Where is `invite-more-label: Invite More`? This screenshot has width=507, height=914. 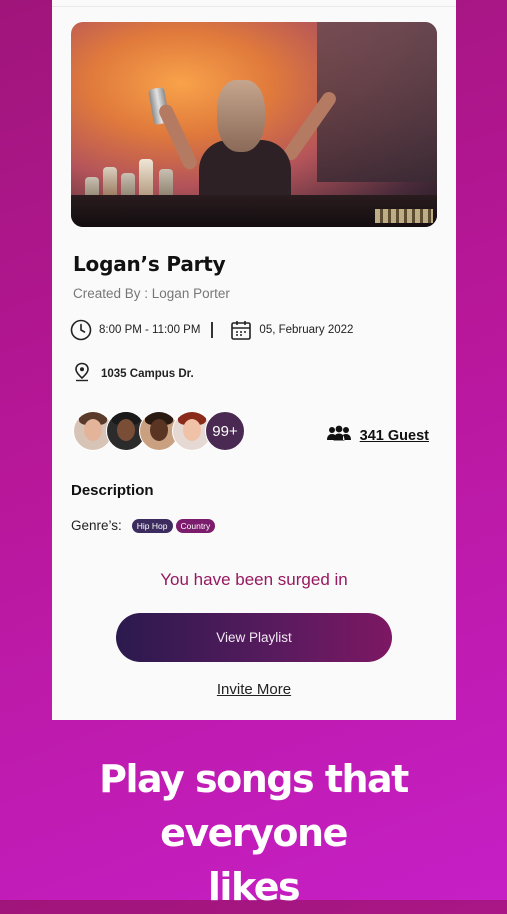
invite-more-label: Invite More is located at coordinates (254, 689).